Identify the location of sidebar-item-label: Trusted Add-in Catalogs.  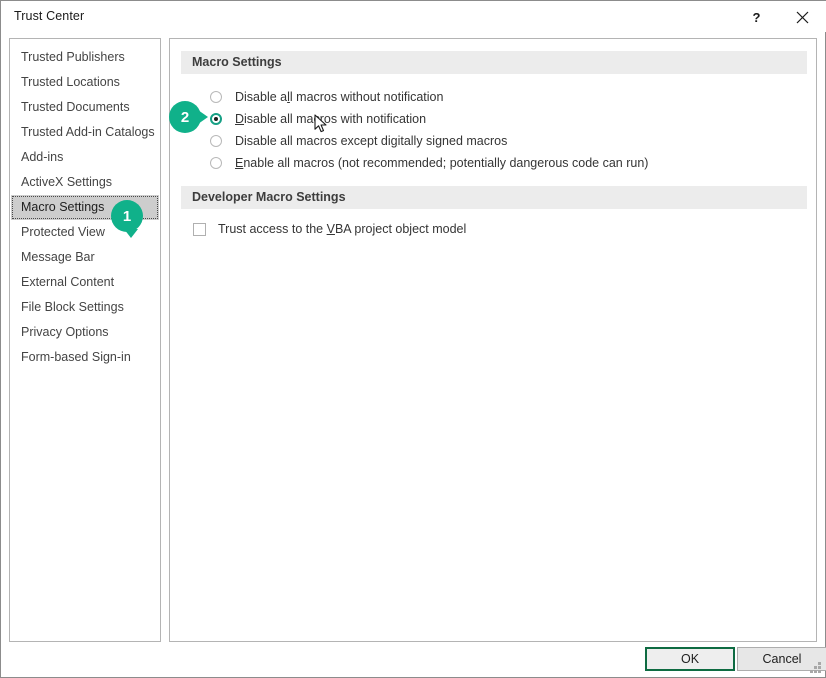
(88, 132).